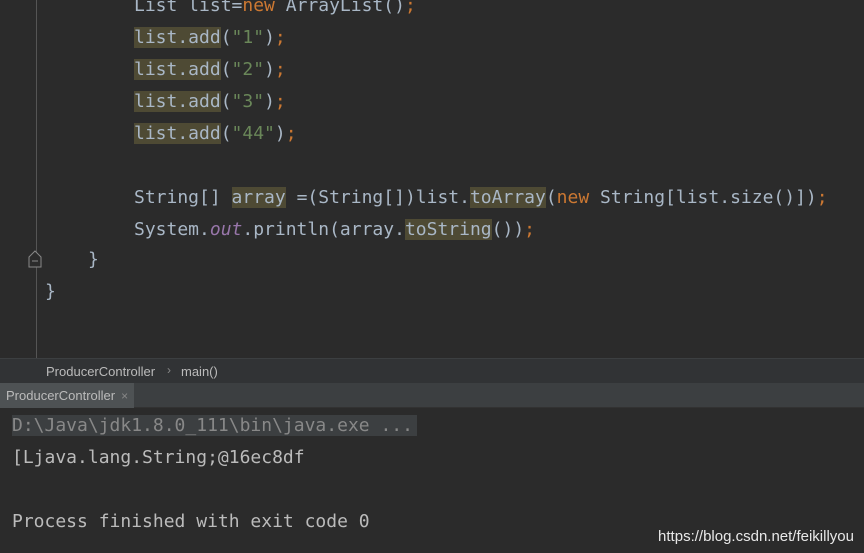 This screenshot has height=553, width=864. Describe the element at coordinates (377, 197) in the screenshot. I see `code-text: =(String[])list.` at that location.